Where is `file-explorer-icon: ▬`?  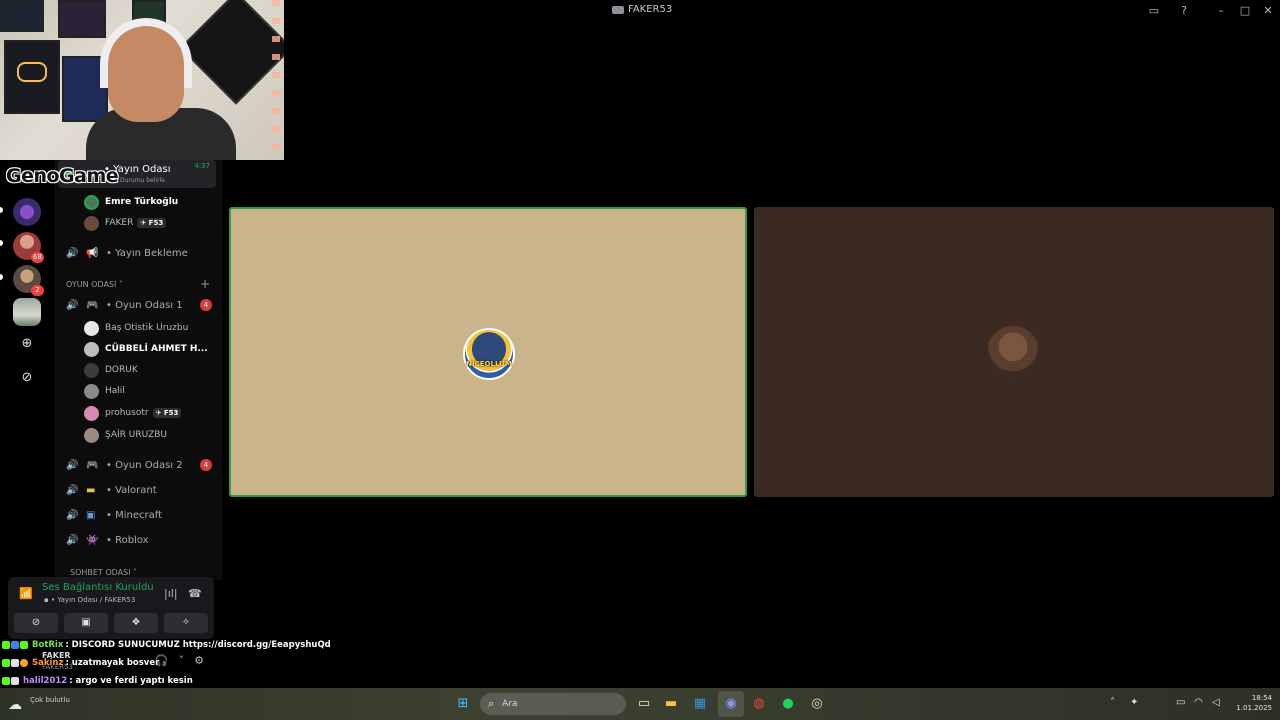 file-explorer-icon: ▬ is located at coordinates (671, 704).